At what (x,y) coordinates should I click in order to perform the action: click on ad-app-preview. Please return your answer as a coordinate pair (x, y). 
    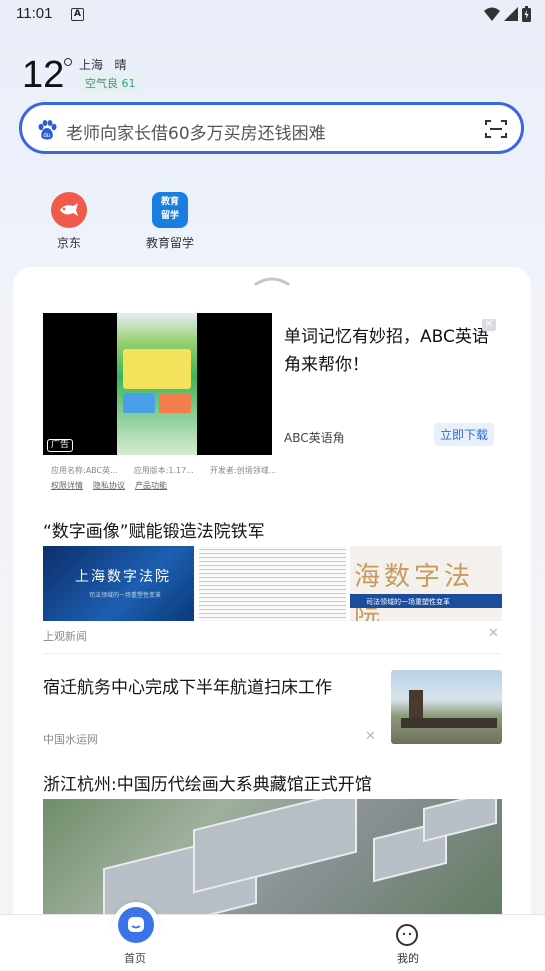
    Looking at the image, I should click on (157, 384).